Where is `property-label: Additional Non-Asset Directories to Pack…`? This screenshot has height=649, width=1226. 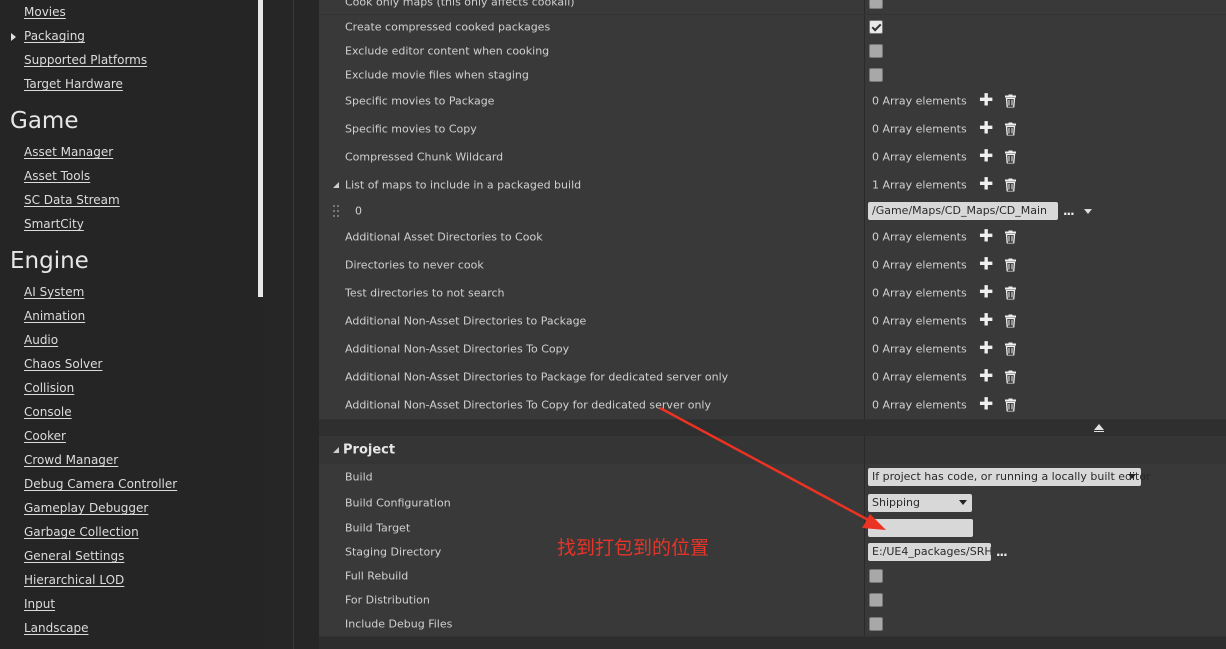
property-label: Additional Non-Asset Directories to Pack… is located at coordinates (466, 321).